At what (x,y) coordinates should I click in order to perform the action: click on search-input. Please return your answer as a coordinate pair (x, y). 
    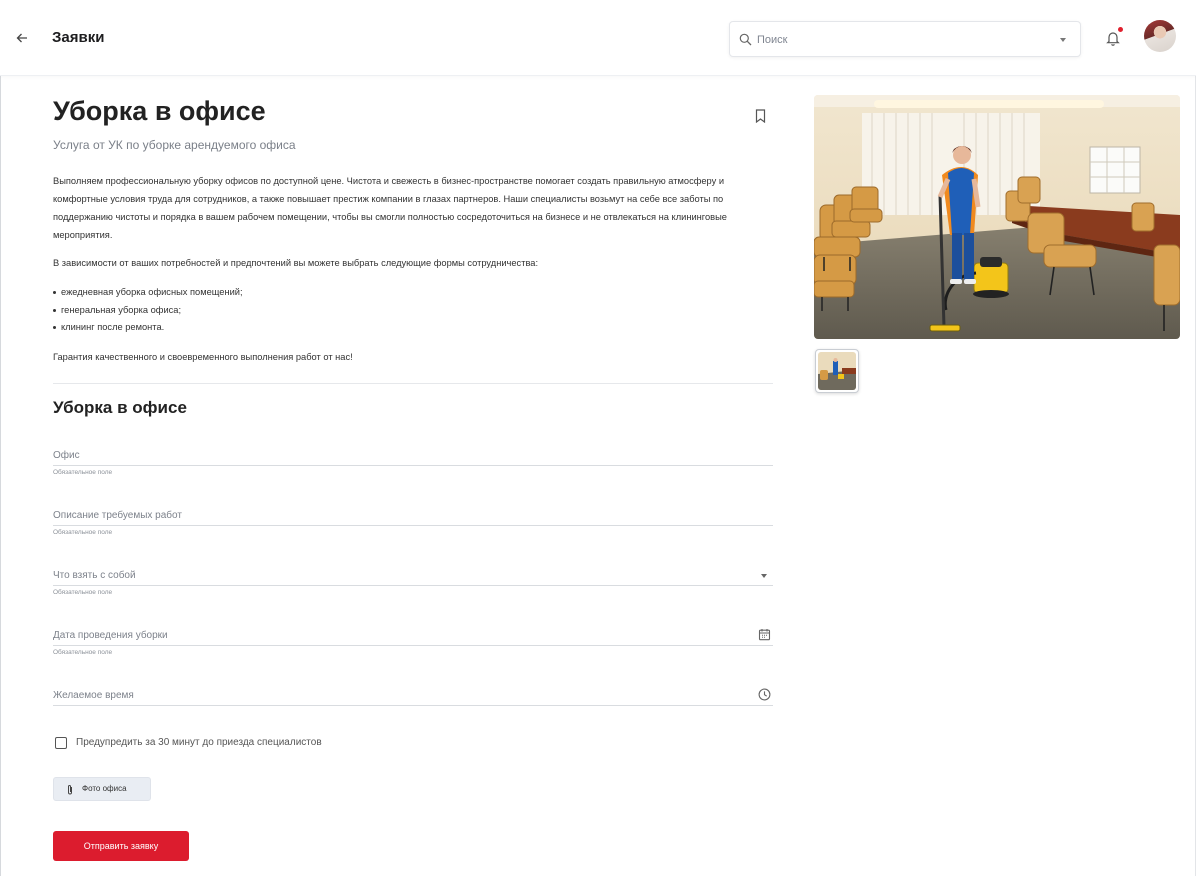
    Looking at the image, I should click on (907, 40).